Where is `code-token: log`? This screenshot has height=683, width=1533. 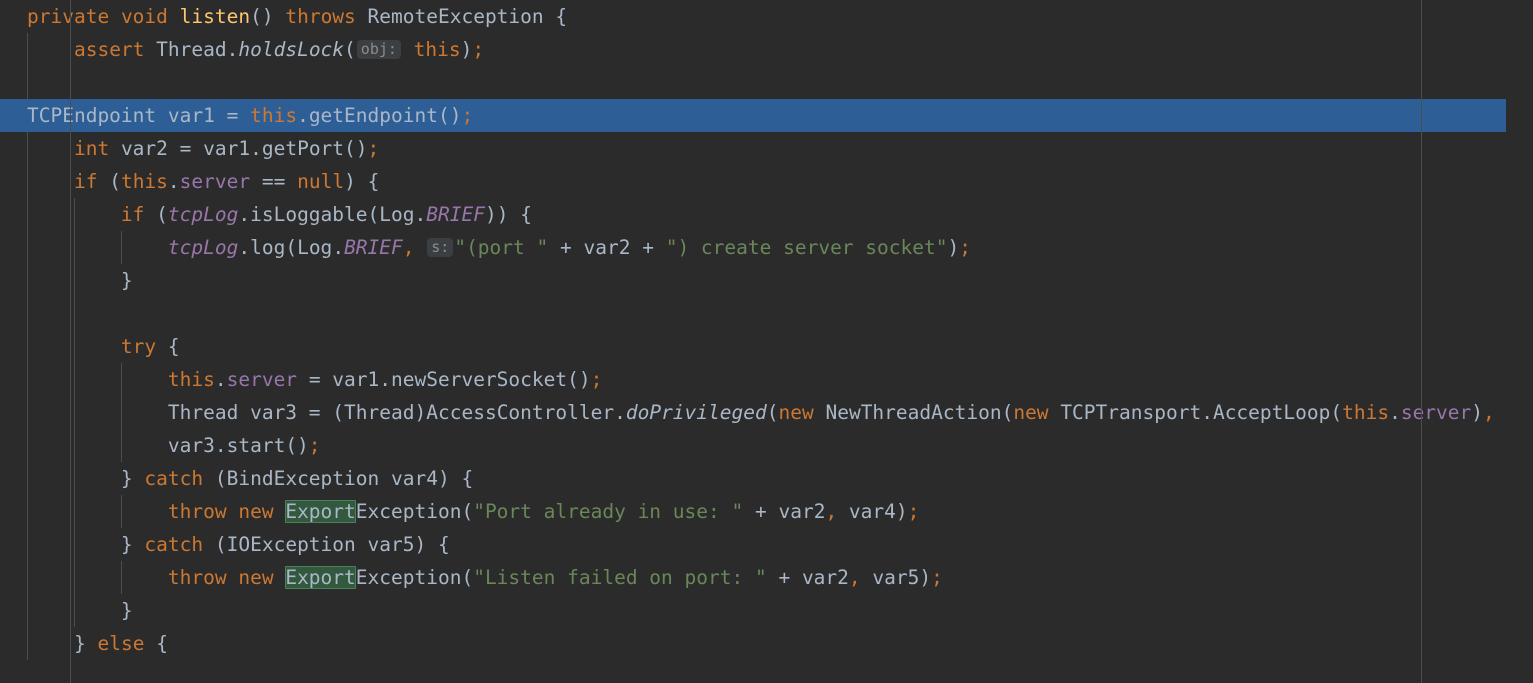 code-token: log is located at coordinates (268, 247).